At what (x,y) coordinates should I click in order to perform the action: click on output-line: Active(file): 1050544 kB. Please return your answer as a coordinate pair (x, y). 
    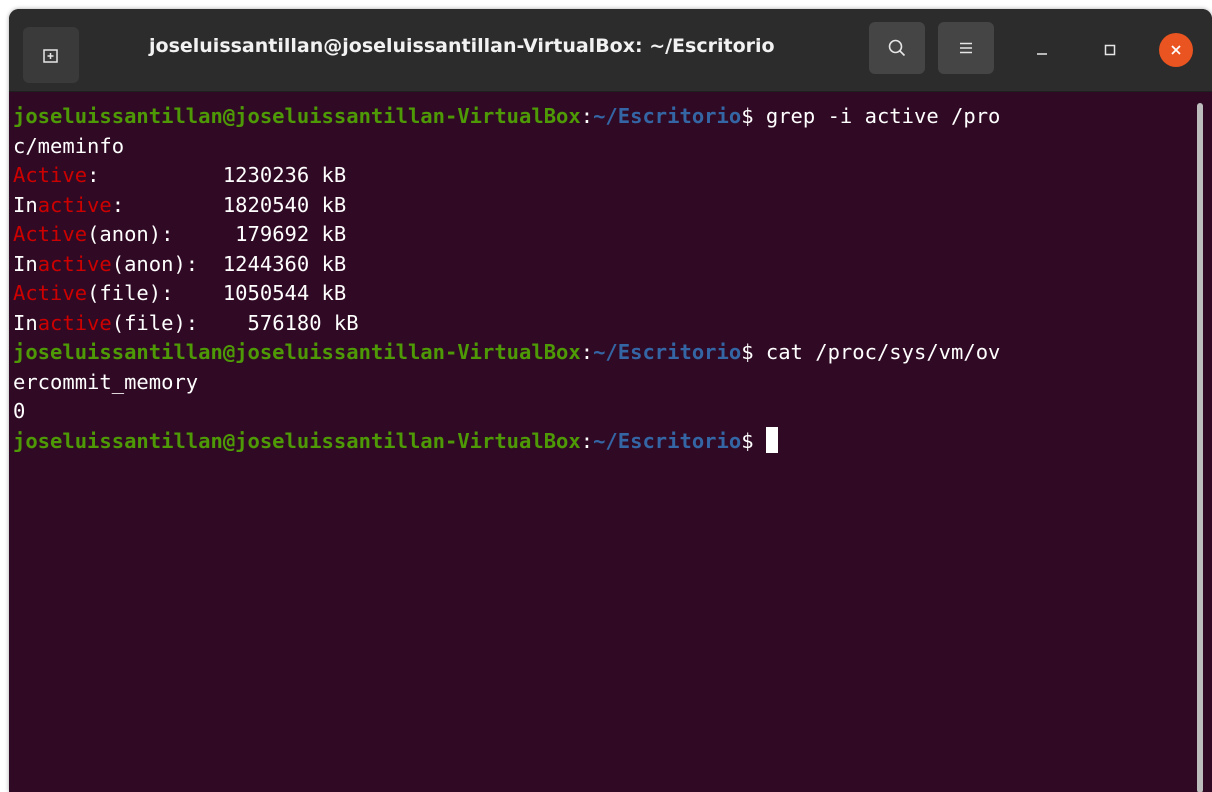
    Looking at the image, I should click on (612, 294).